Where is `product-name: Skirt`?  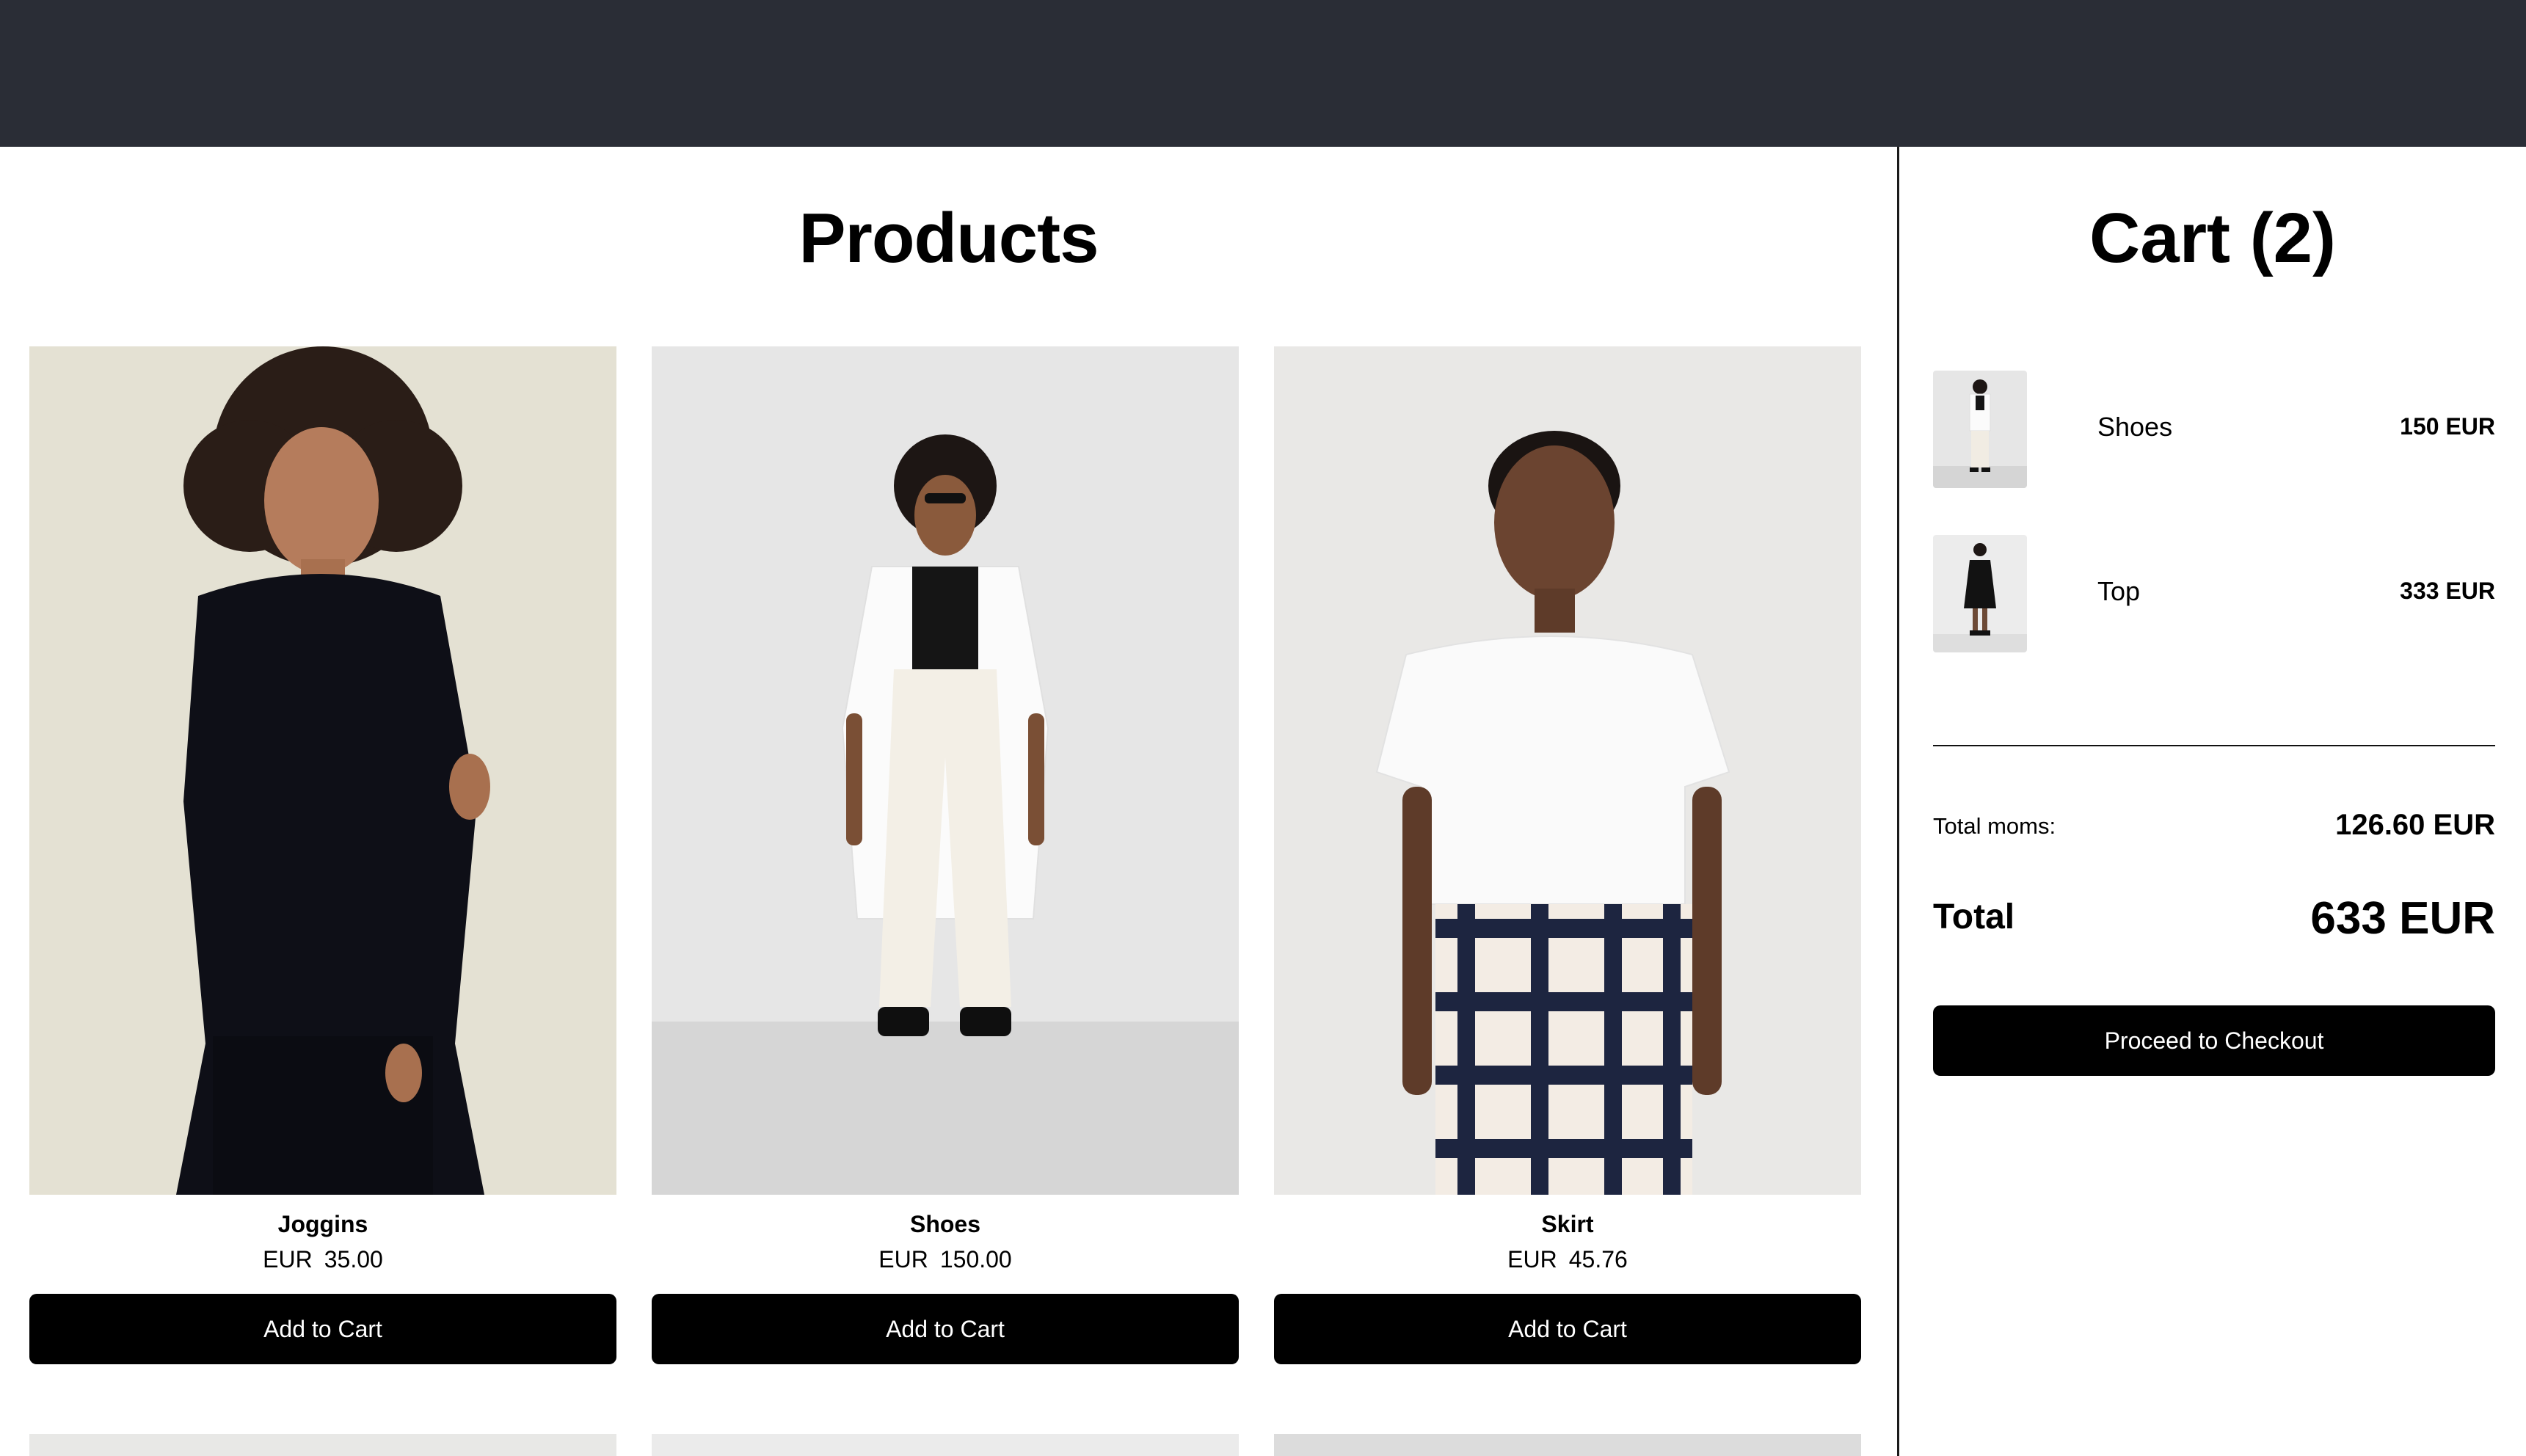
product-name: Skirt is located at coordinates (1567, 1224).